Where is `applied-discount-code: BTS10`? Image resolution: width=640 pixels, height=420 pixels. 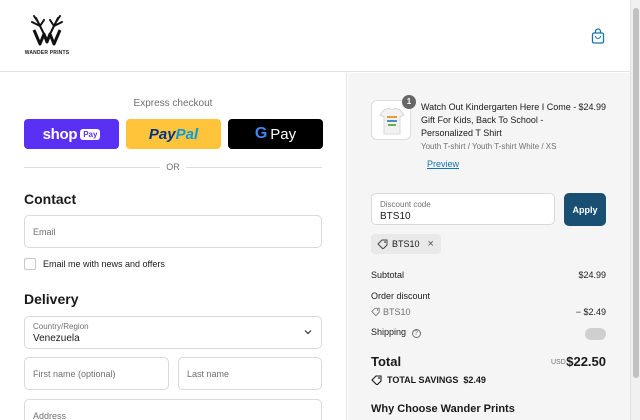
applied-discount-code: BTS10 is located at coordinates (406, 244).